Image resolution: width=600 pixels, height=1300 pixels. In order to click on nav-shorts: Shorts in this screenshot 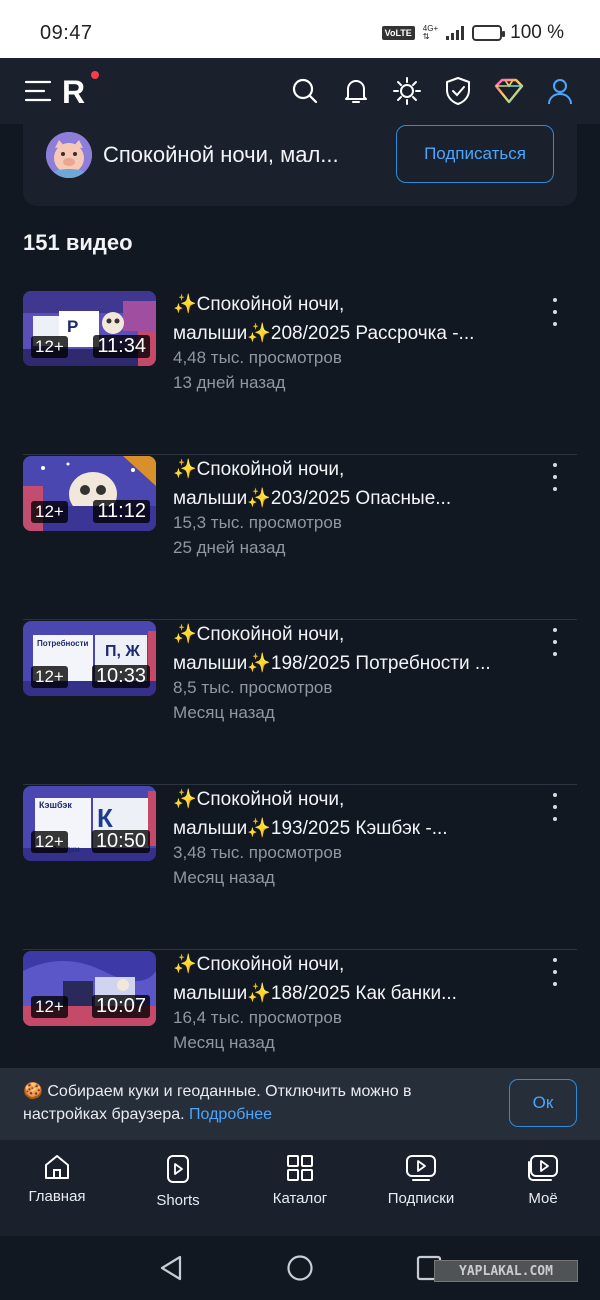, I will do `click(178, 1181)`.